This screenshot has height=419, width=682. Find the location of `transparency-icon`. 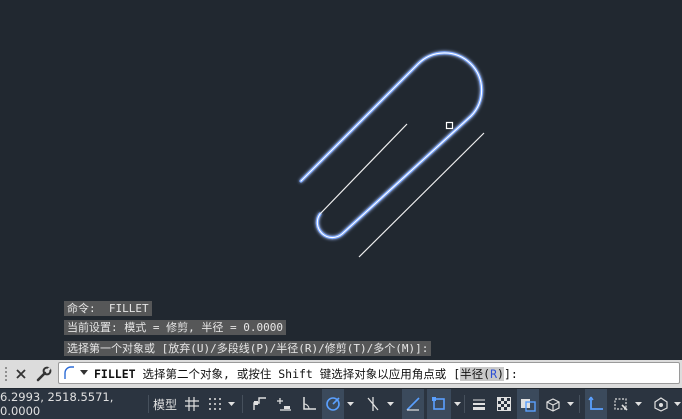

transparency-icon is located at coordinates (504, 404).